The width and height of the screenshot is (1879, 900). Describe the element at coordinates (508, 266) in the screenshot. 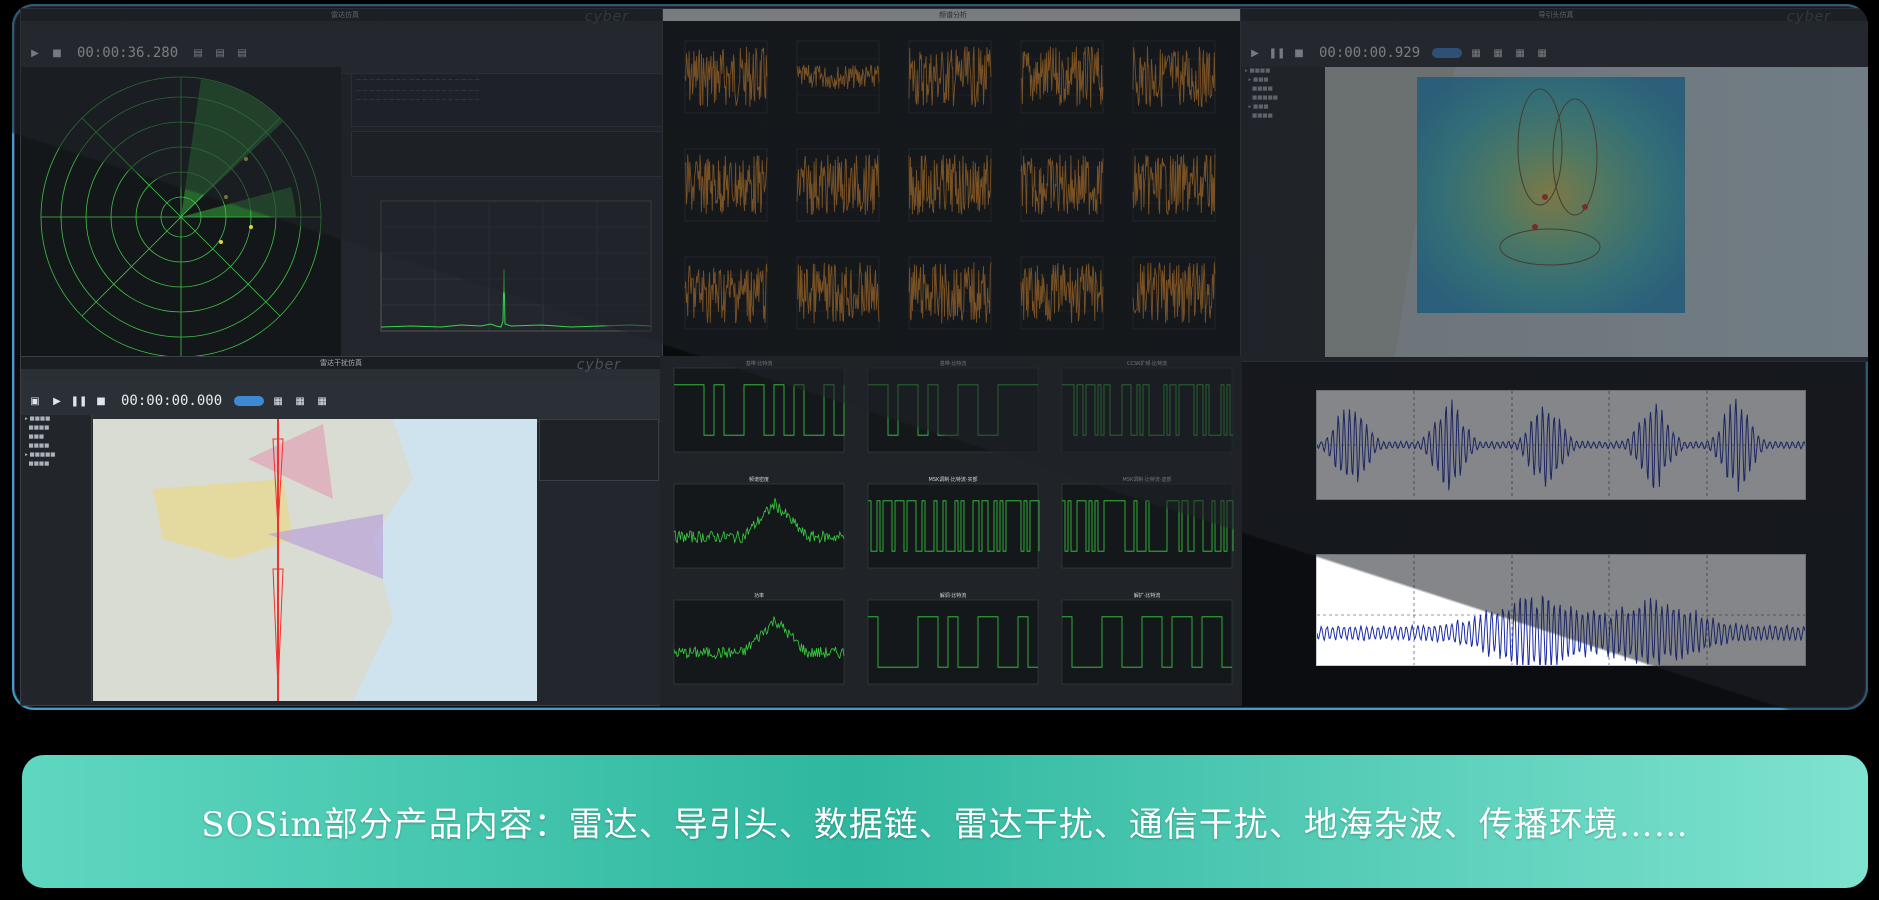

I see `radar-spectrum-plot` at that location.